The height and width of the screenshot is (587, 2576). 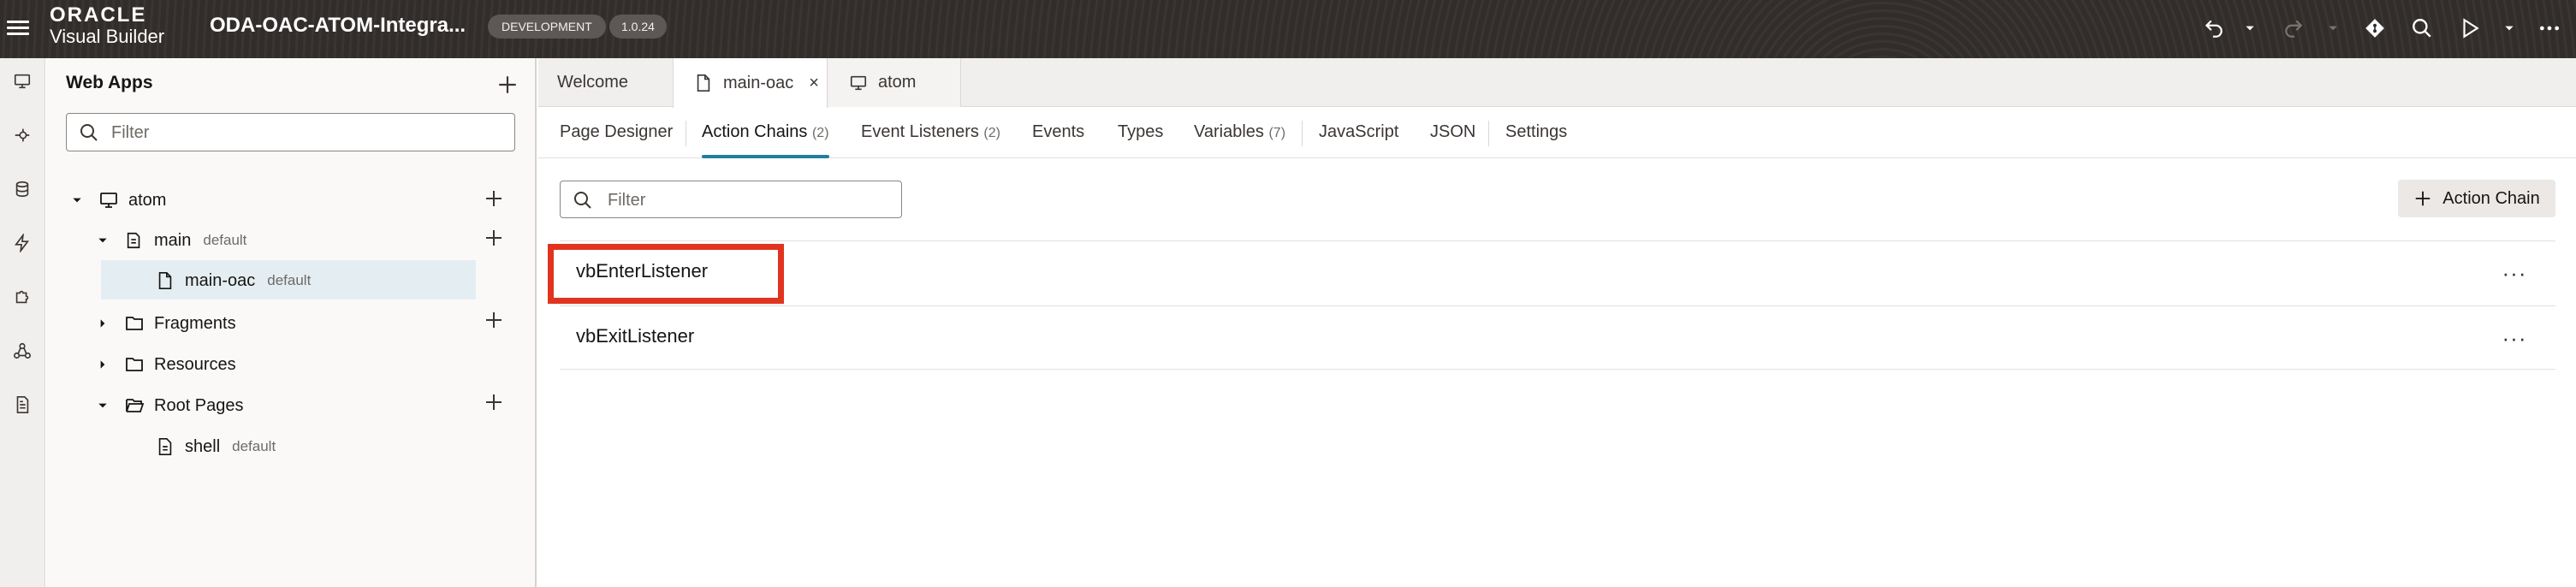 I want to click on tab-javascript: JavaScript, so click(x=1358, y=133).